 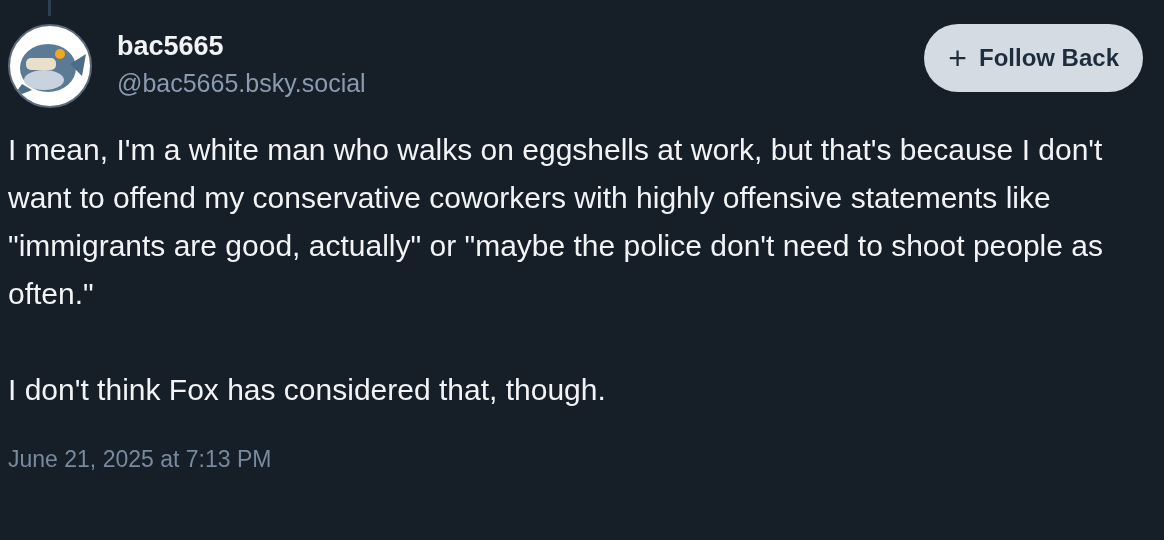 I want to click on plus-icon: +, so click(x=957, y=58).